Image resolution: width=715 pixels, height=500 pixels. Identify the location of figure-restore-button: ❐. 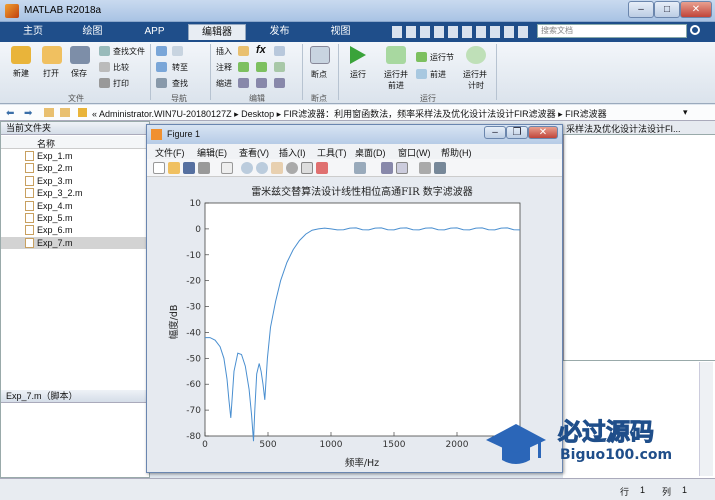
(517, 132).